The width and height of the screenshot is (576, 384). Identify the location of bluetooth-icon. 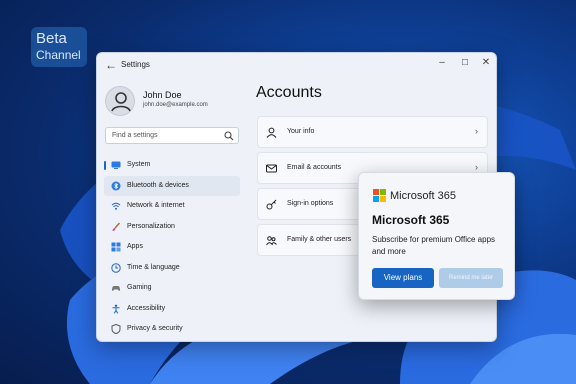
(116, 185).